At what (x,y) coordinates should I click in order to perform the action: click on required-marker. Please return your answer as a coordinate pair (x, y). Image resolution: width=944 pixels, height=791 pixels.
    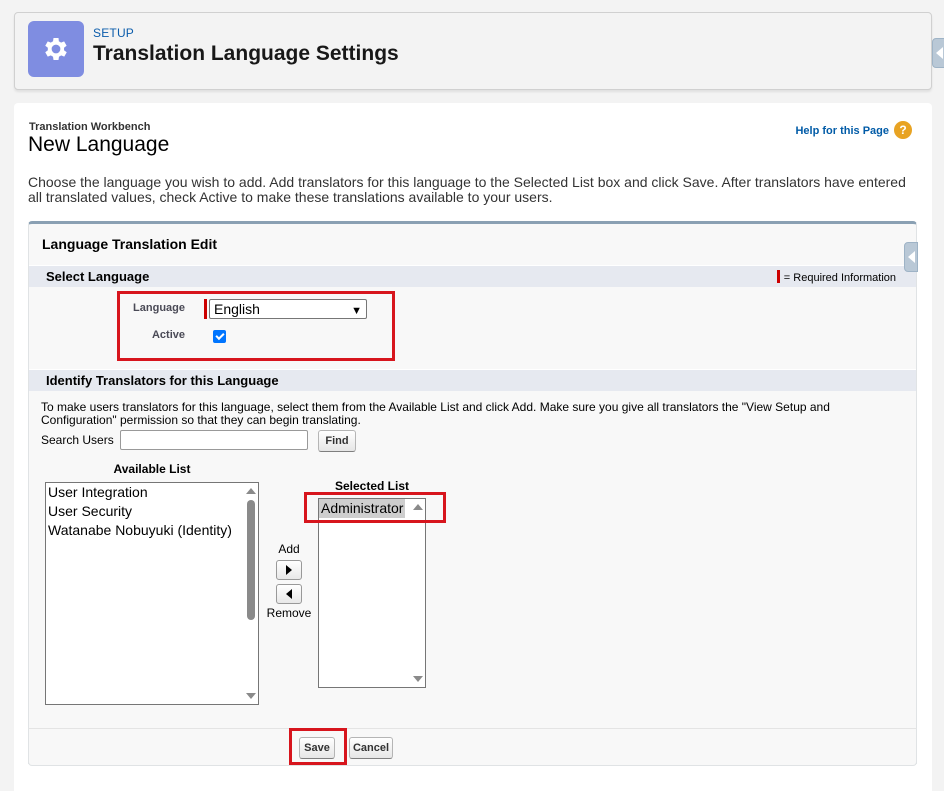
    Looking at the image, I should click on (778, 276).